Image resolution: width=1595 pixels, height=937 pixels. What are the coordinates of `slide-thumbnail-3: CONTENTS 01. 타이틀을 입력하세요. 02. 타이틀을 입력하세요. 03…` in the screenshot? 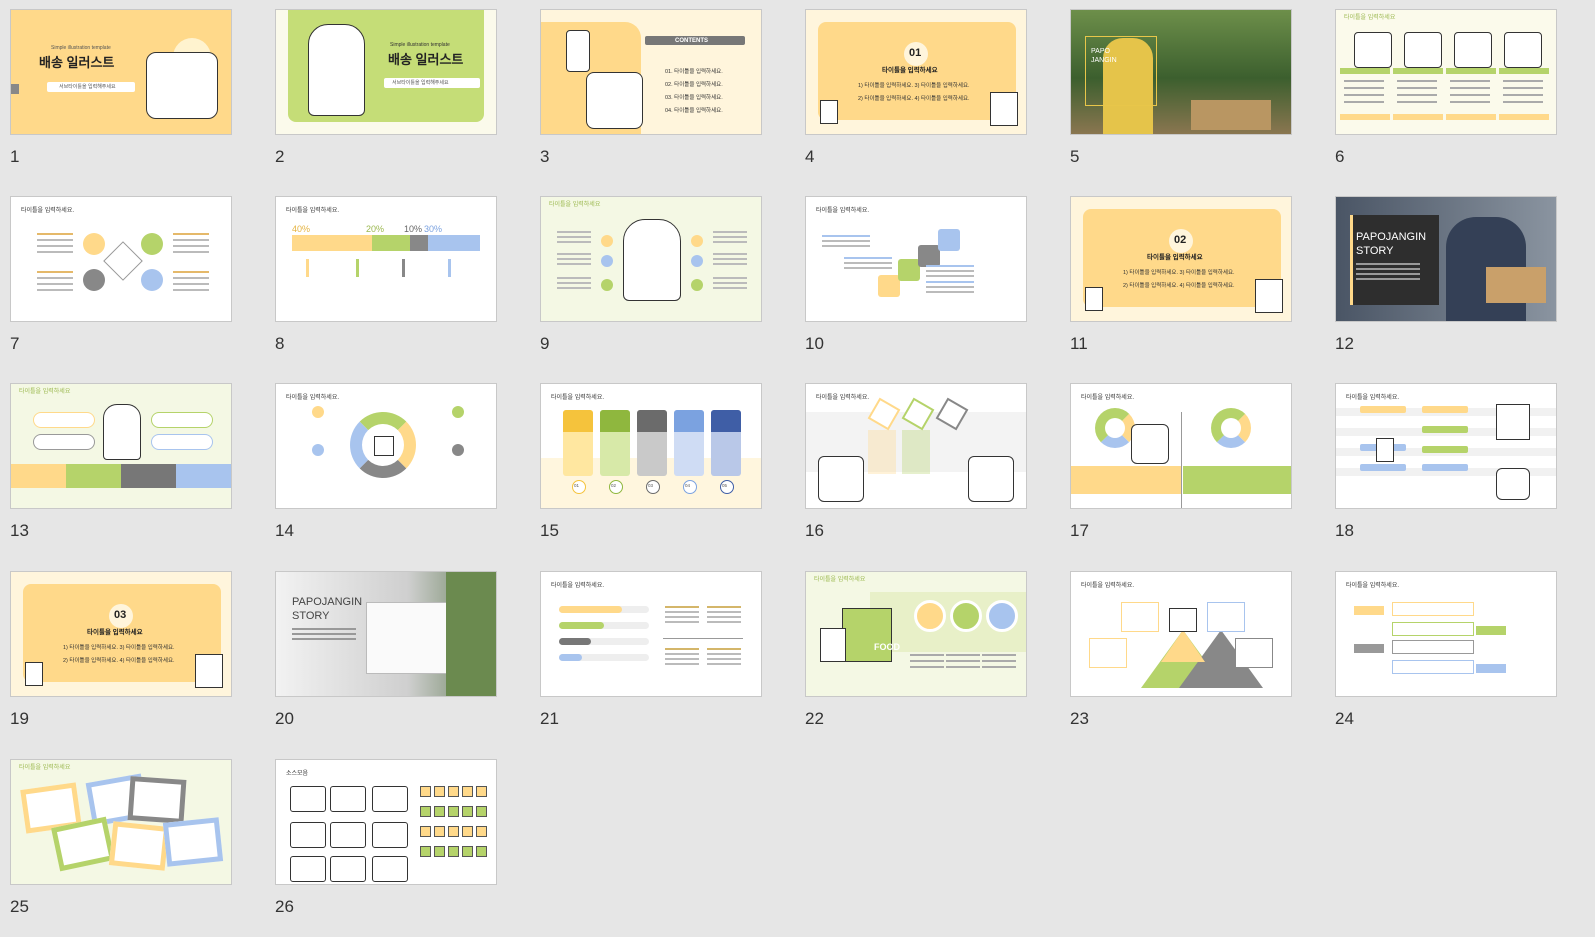 It's located at (651, 98).